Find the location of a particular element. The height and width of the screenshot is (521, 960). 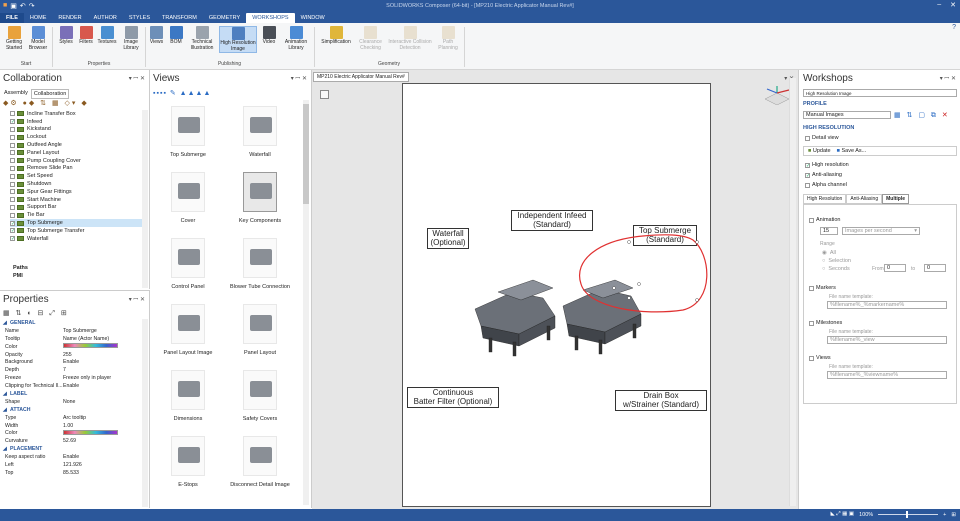

property-section: ◢ GENERAL is located at coordinates (71, 323).